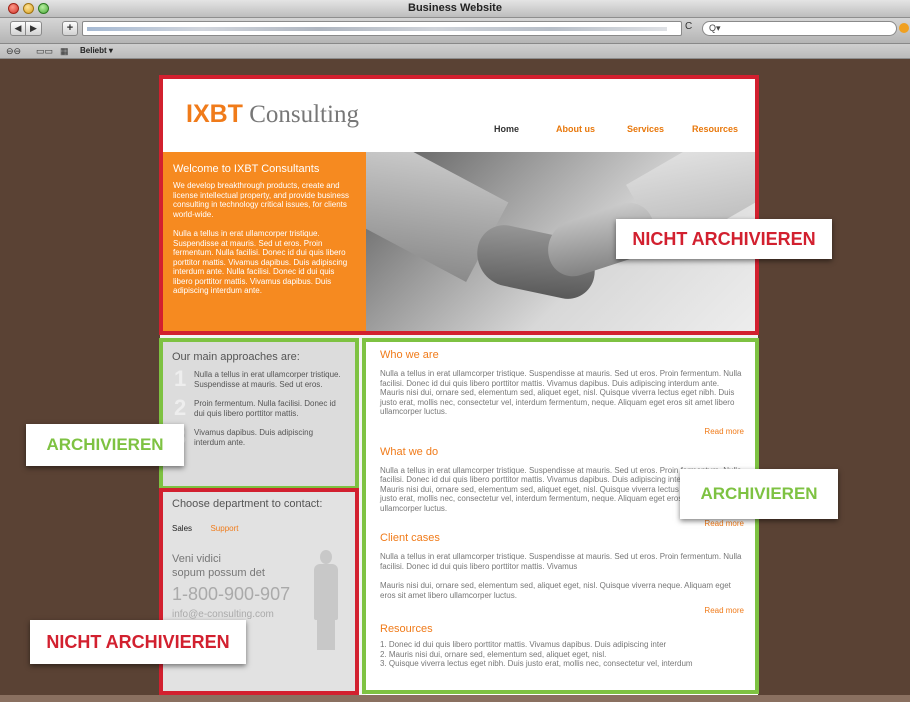 The width and height of the screenshot is (910, 702). Describe the element at coordinates (18, 28) in the screenshot. I see `back-button: ◀` at that location.